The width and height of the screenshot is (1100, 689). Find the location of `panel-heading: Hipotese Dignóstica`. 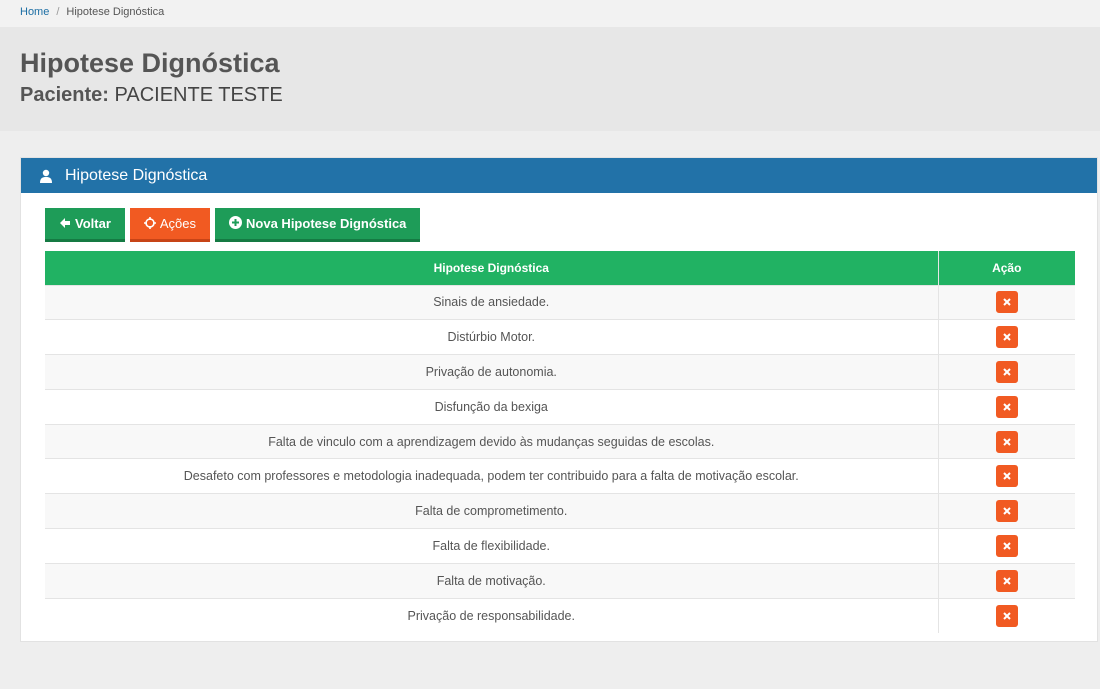

panel-heading: Hipotese Dignóstica is located at coordinates (559, 175).